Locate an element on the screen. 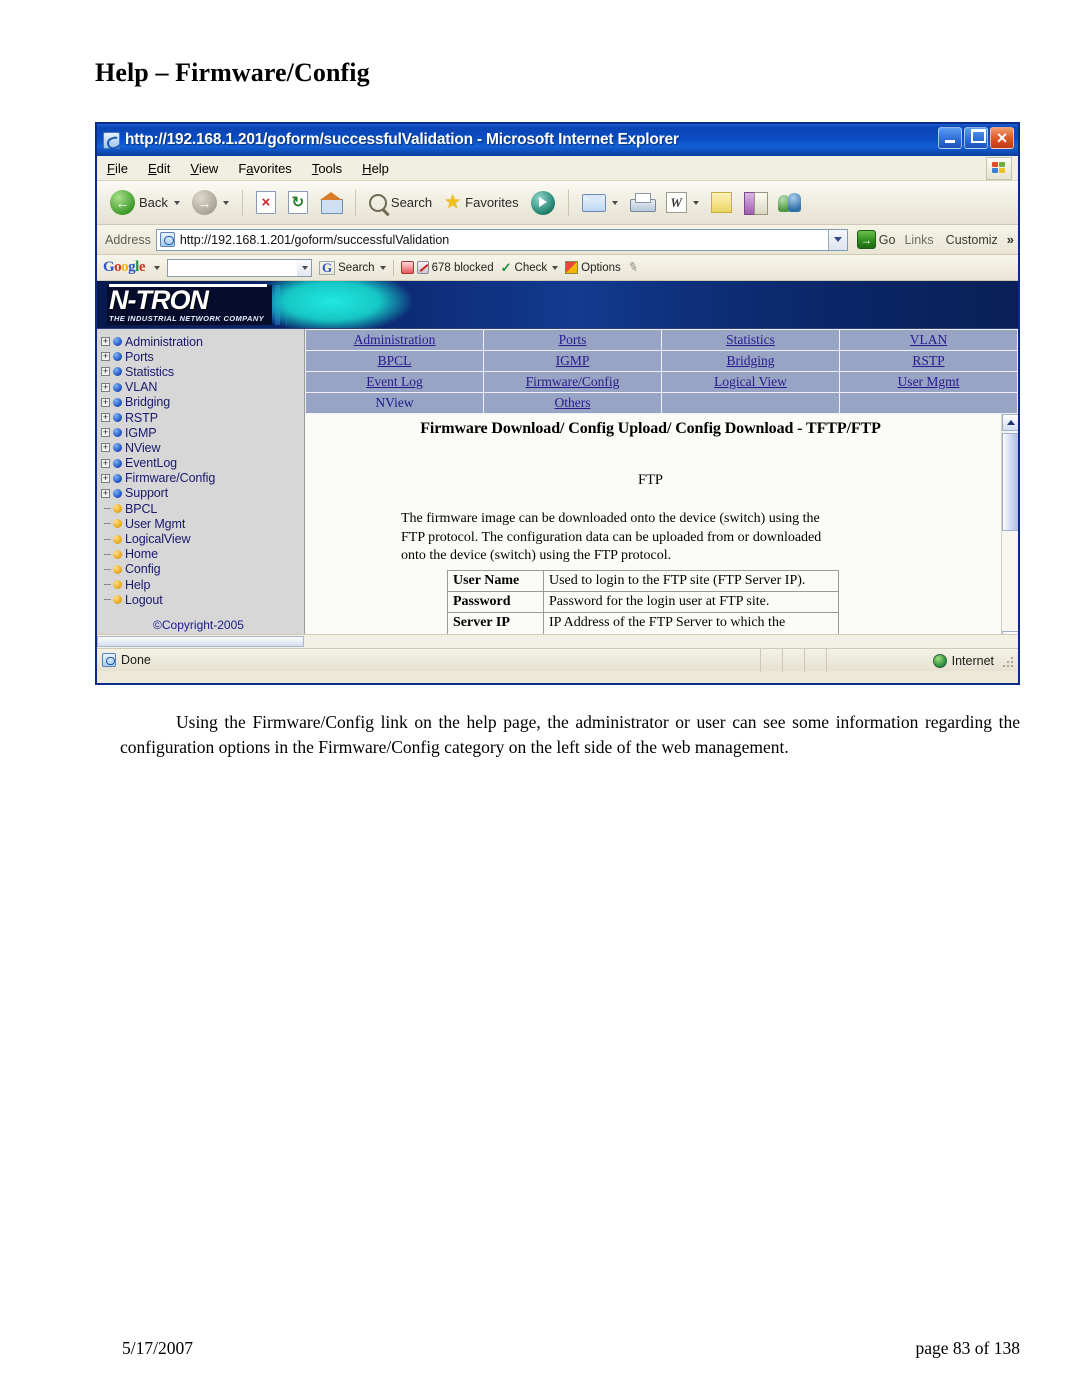 This screenshot has height=1397, width=1080. link-grid-cell: Bridging is located at coordinates (750, 361).